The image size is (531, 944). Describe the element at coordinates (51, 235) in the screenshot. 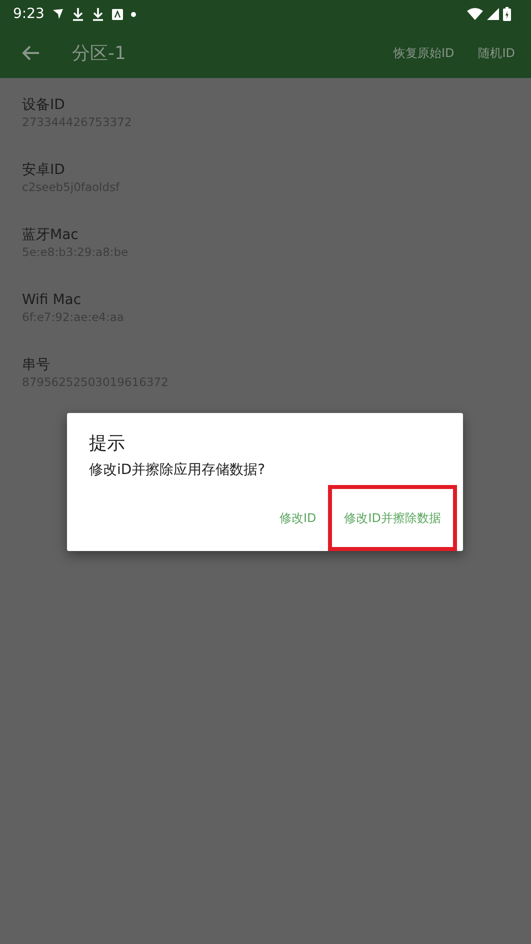

I see `field-label: 蓝牙Mac` at that location.